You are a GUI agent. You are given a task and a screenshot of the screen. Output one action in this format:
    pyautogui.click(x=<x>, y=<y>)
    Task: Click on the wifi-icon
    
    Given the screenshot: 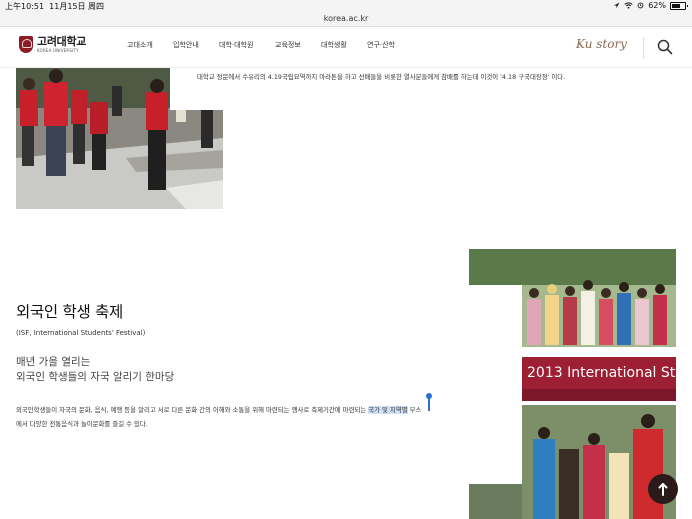 What is the action you would take?
    pyautogui.click(x=628, y=5)
    